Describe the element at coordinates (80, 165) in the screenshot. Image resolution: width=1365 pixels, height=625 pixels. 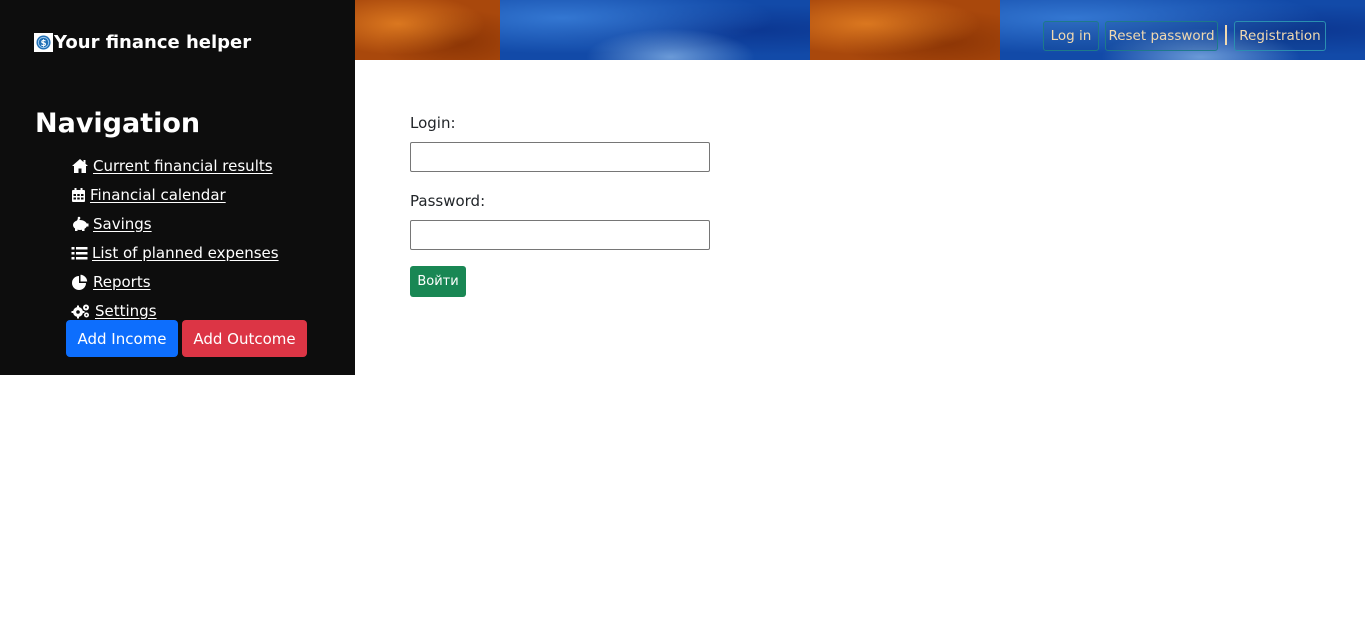
I see `home-icon` at that location.